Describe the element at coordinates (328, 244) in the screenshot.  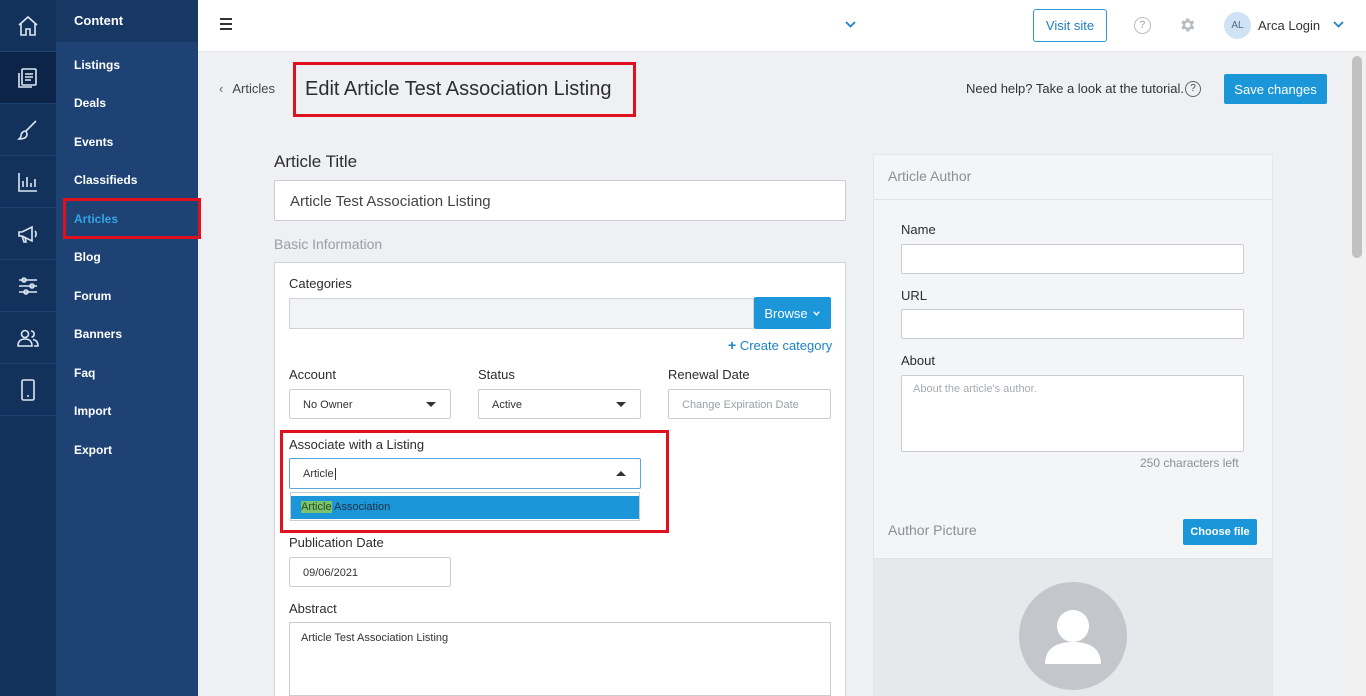
I see `basic-information-heading: Basic Information` at that location.